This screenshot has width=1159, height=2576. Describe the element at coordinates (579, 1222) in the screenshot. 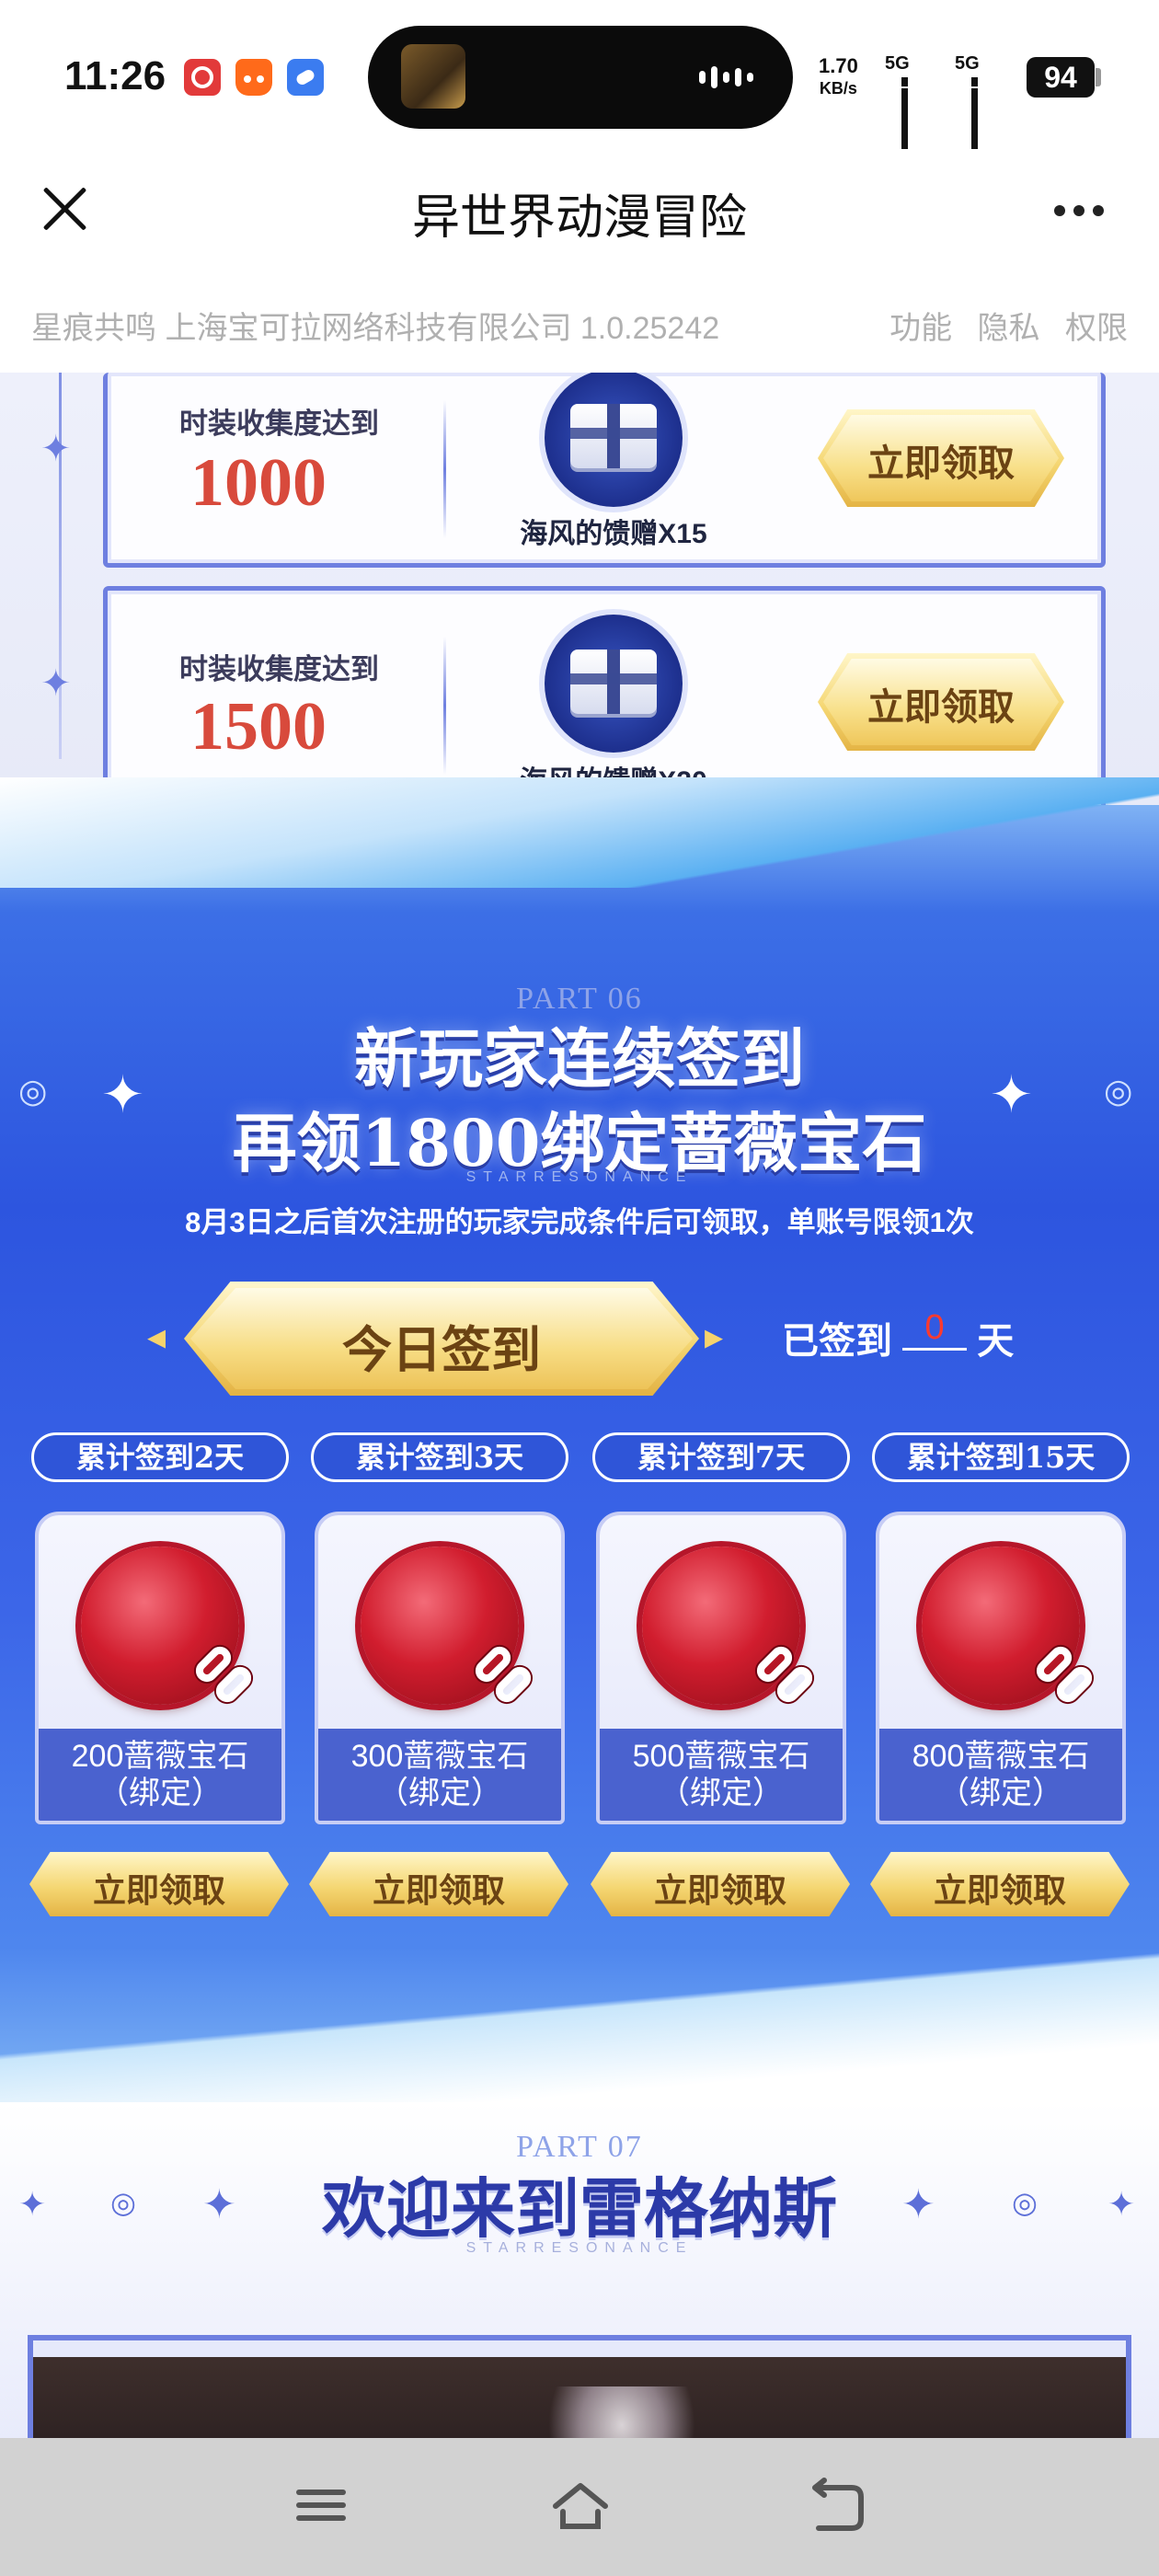

I see `signin-subtitle: 8月3日之后首次注册的玩家完成条件后可领取，单账号限领1次` at that location.